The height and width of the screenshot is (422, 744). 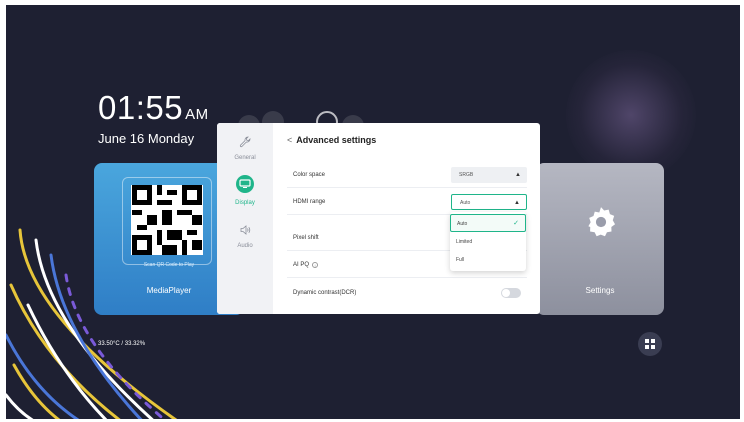 What do you see at coordinates (488, 260) in the screenshot?
I see `dropdown-option-full: Full` at bounding box center [488, 260].